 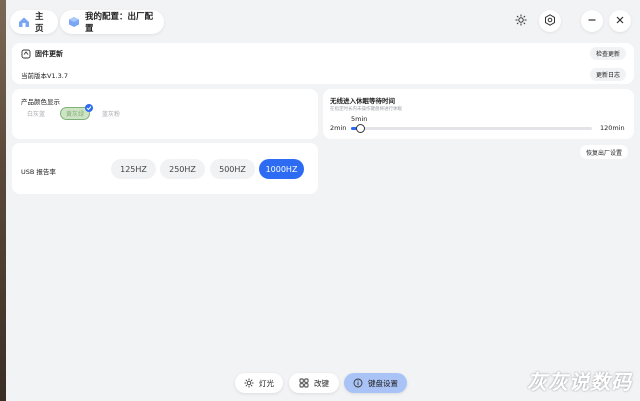 I want to click on nav-keyboard-settings-label: 键盘设置, so click(x=383, y=383).